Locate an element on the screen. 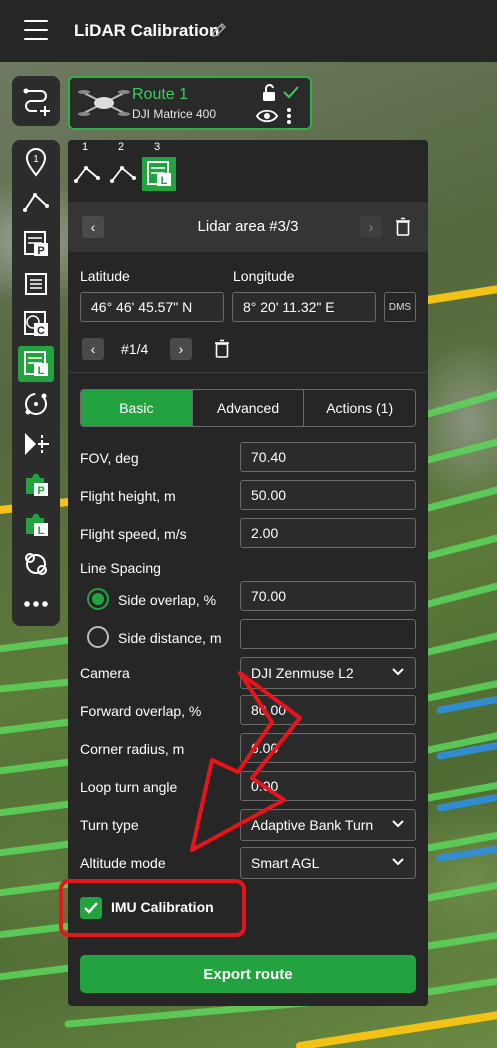  next-area-button: › is located at coordinates (371, 227).